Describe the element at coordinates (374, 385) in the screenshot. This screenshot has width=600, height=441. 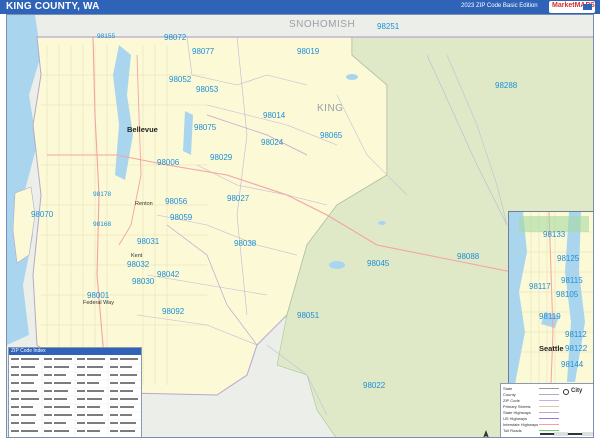
I see `zip-label: 98022` at that location.